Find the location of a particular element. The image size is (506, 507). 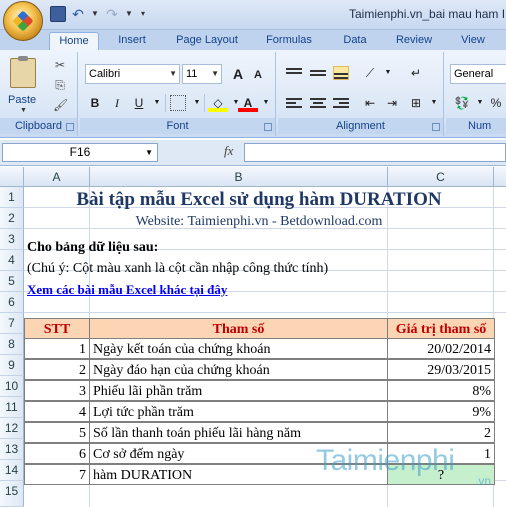

table-cell-stt: 7 is located at coordinates (57, 474).